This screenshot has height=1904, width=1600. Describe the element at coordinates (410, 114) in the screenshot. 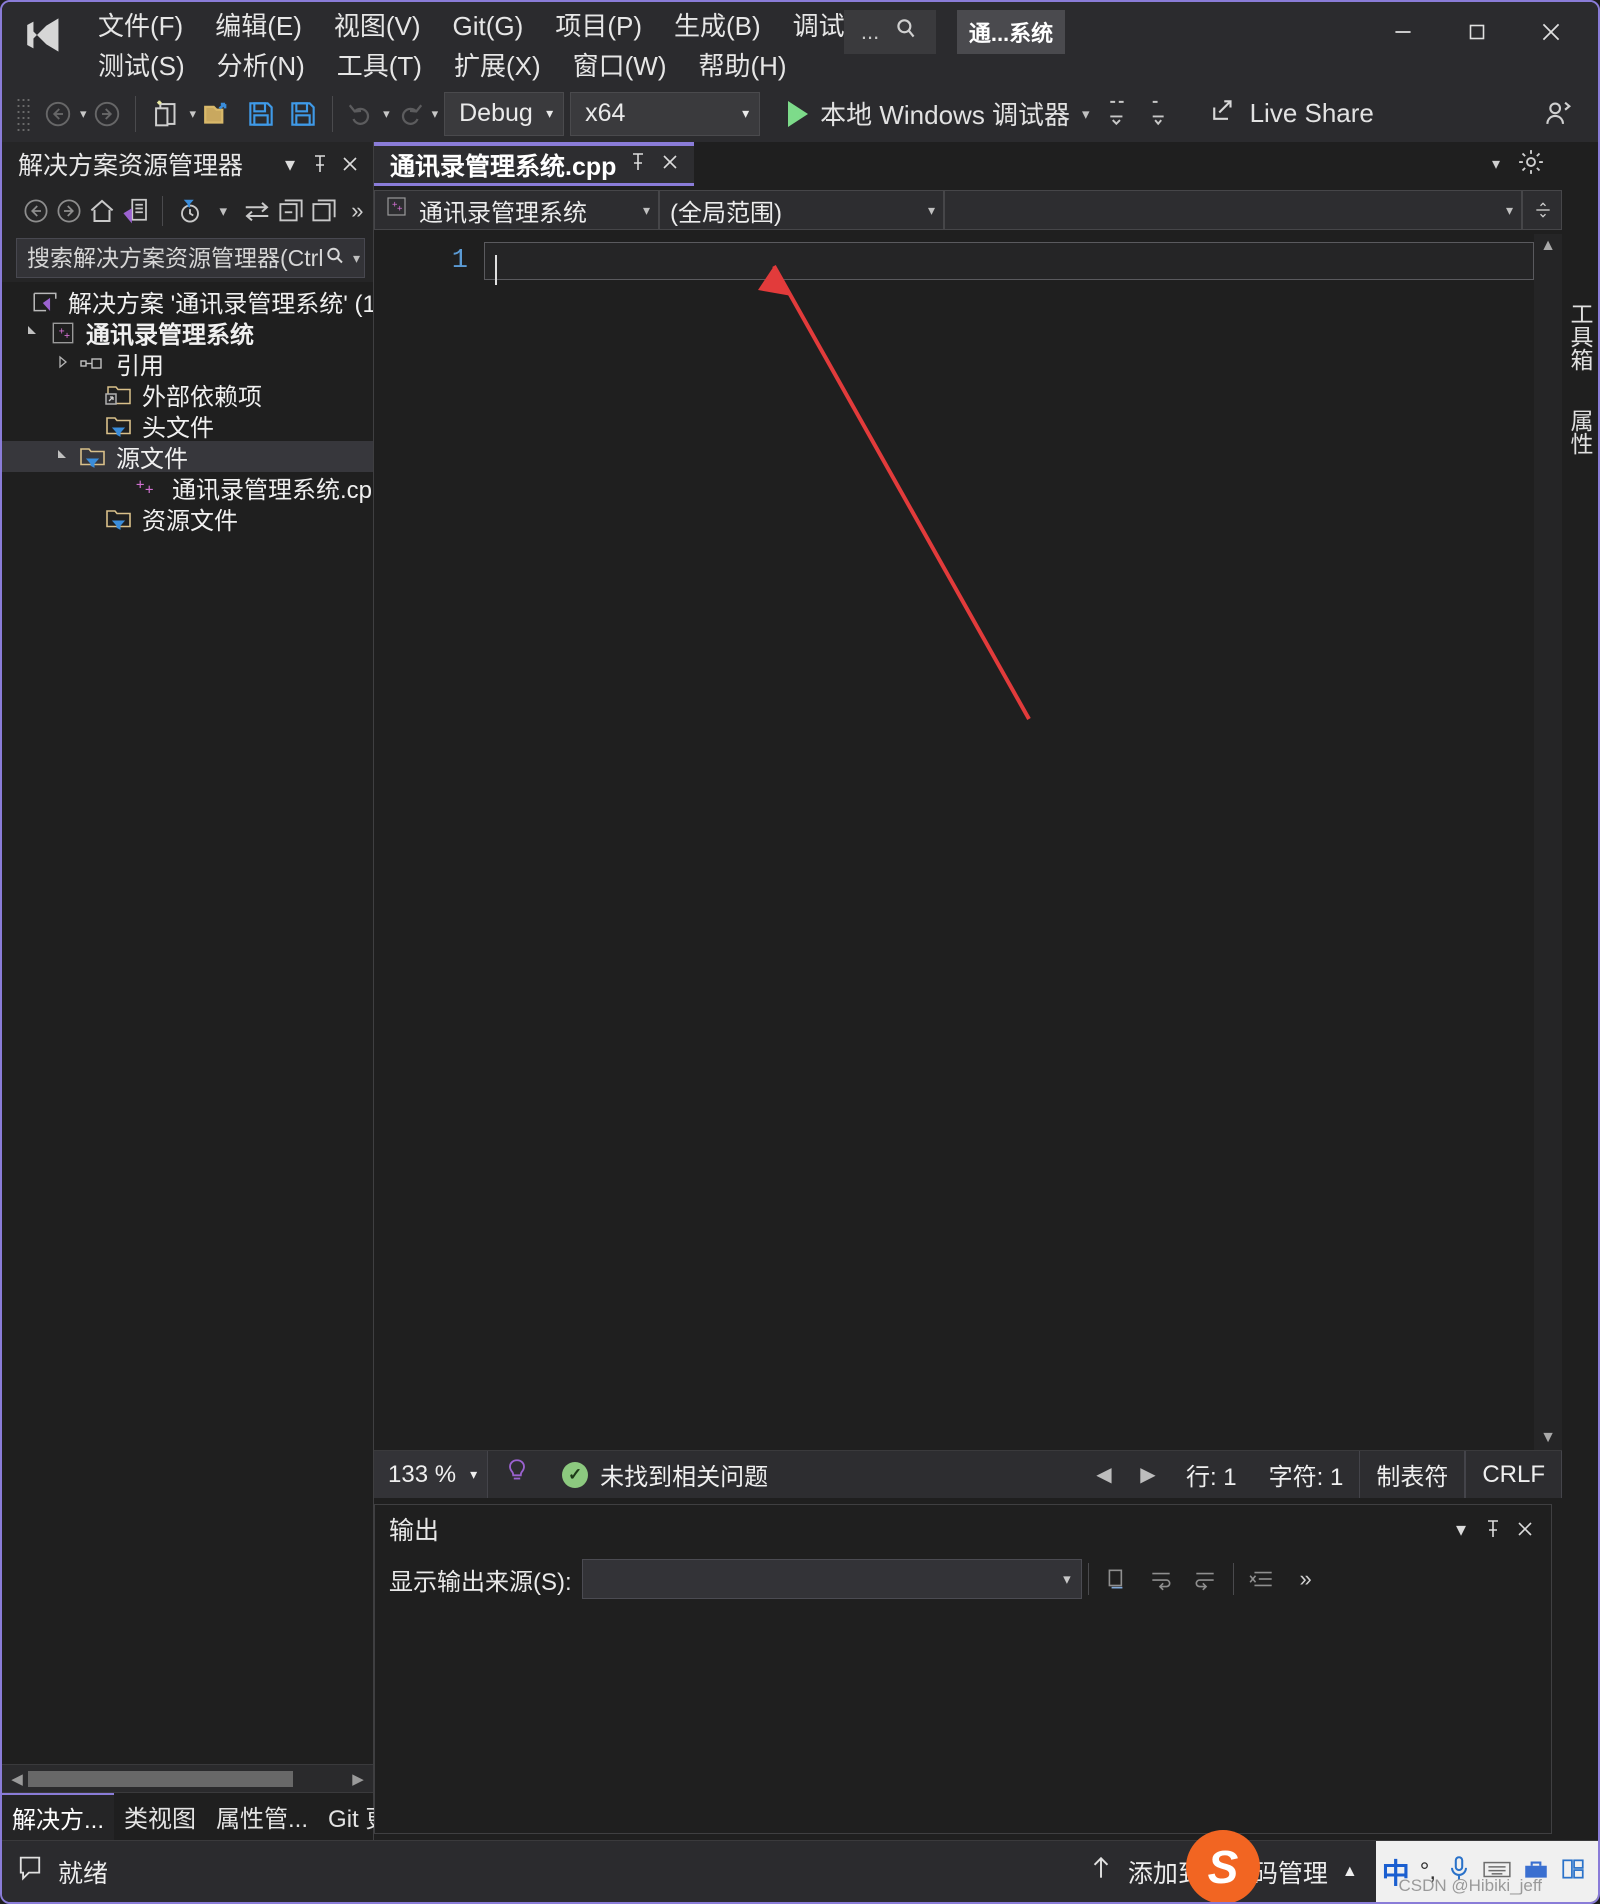

I see `redo-icon` at that location.